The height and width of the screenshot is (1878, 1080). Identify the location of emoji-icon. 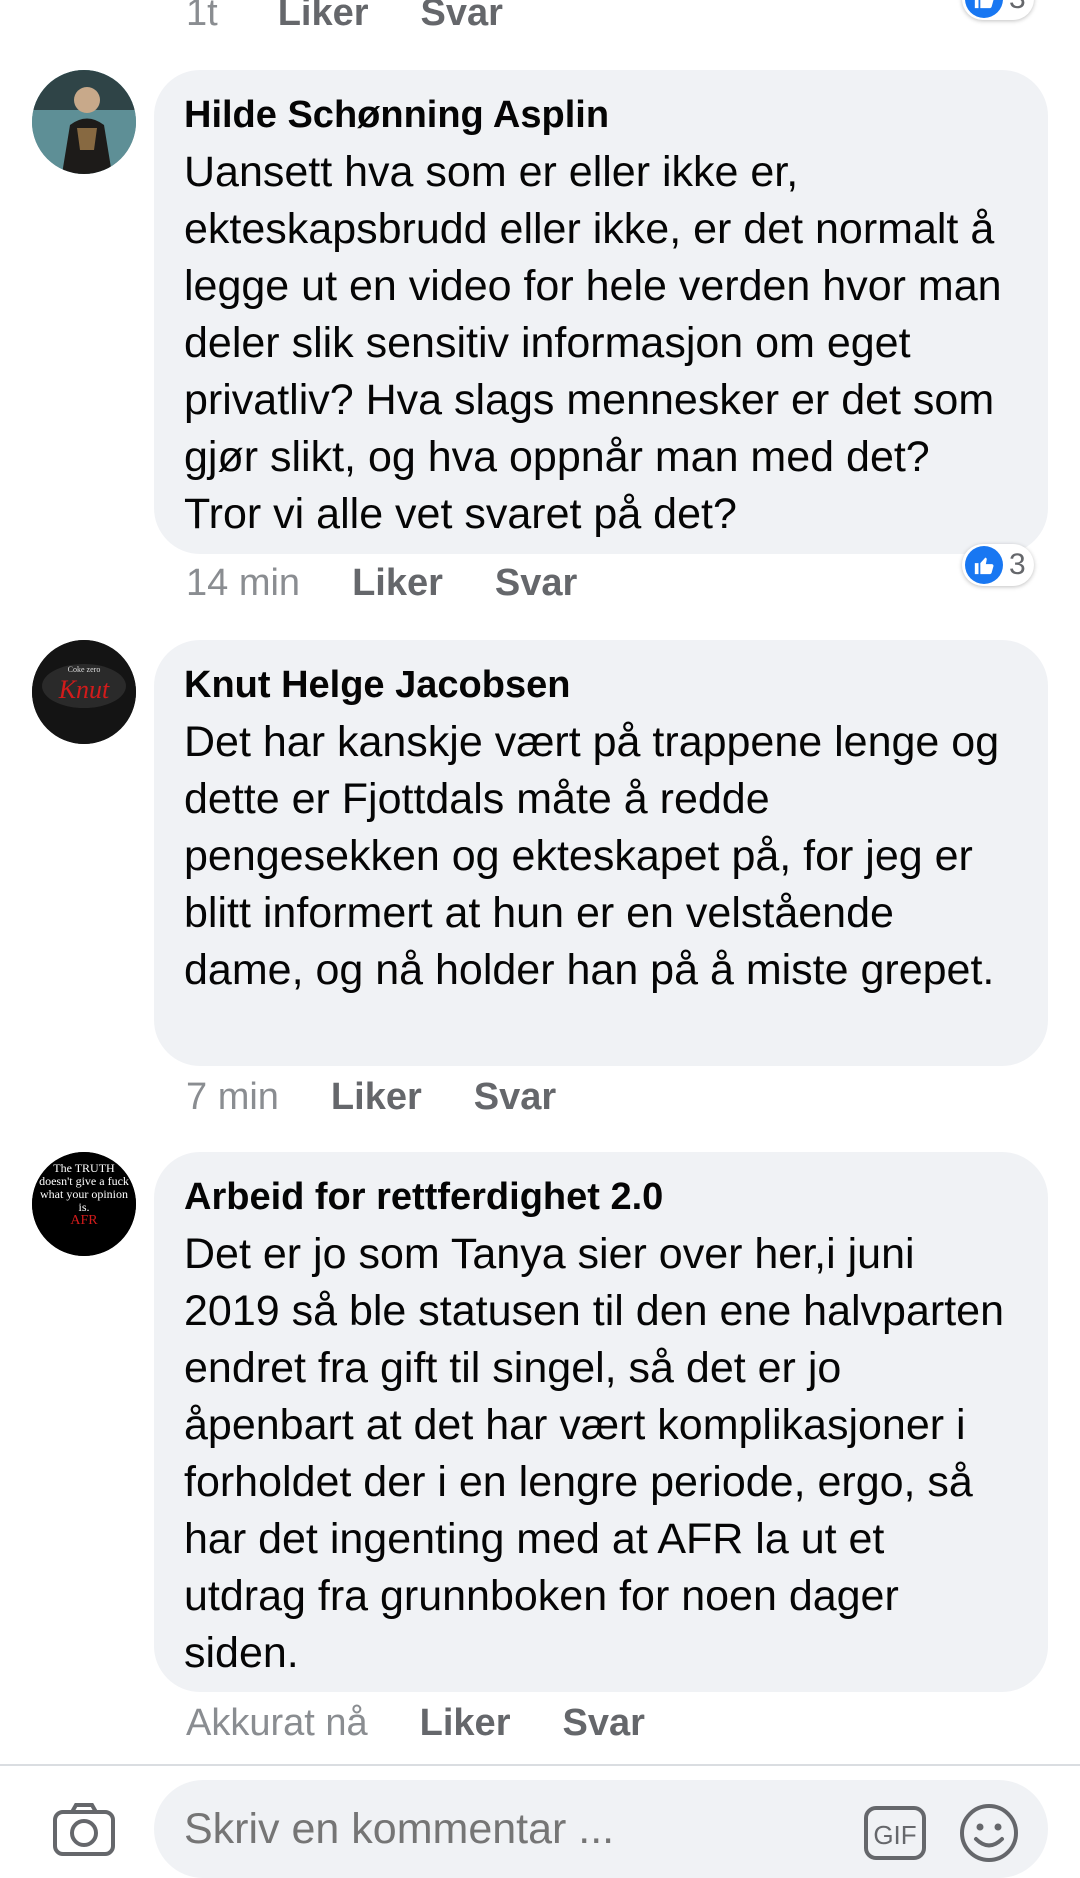
(989, 1835).